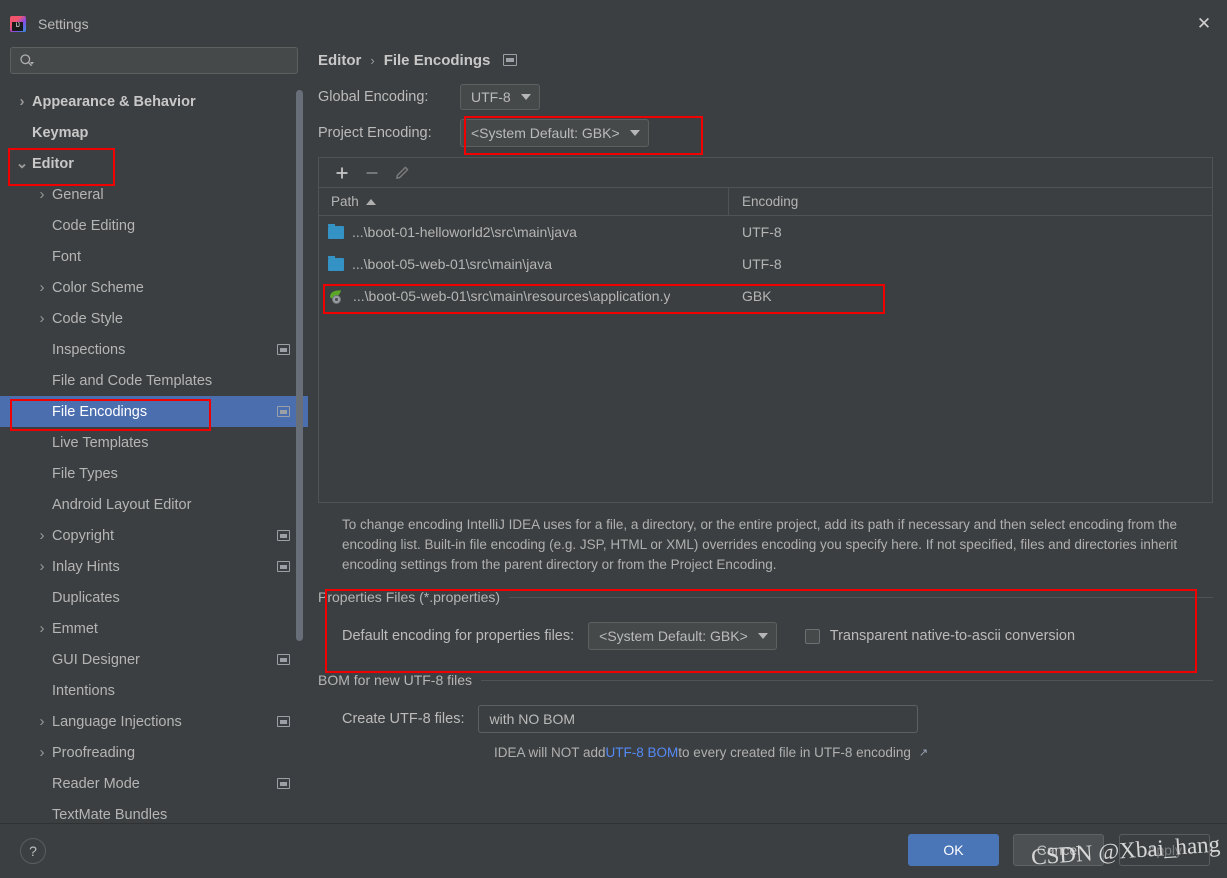  I want to click on sidebar-item-code-style: › Code Style, so click(154, 318).